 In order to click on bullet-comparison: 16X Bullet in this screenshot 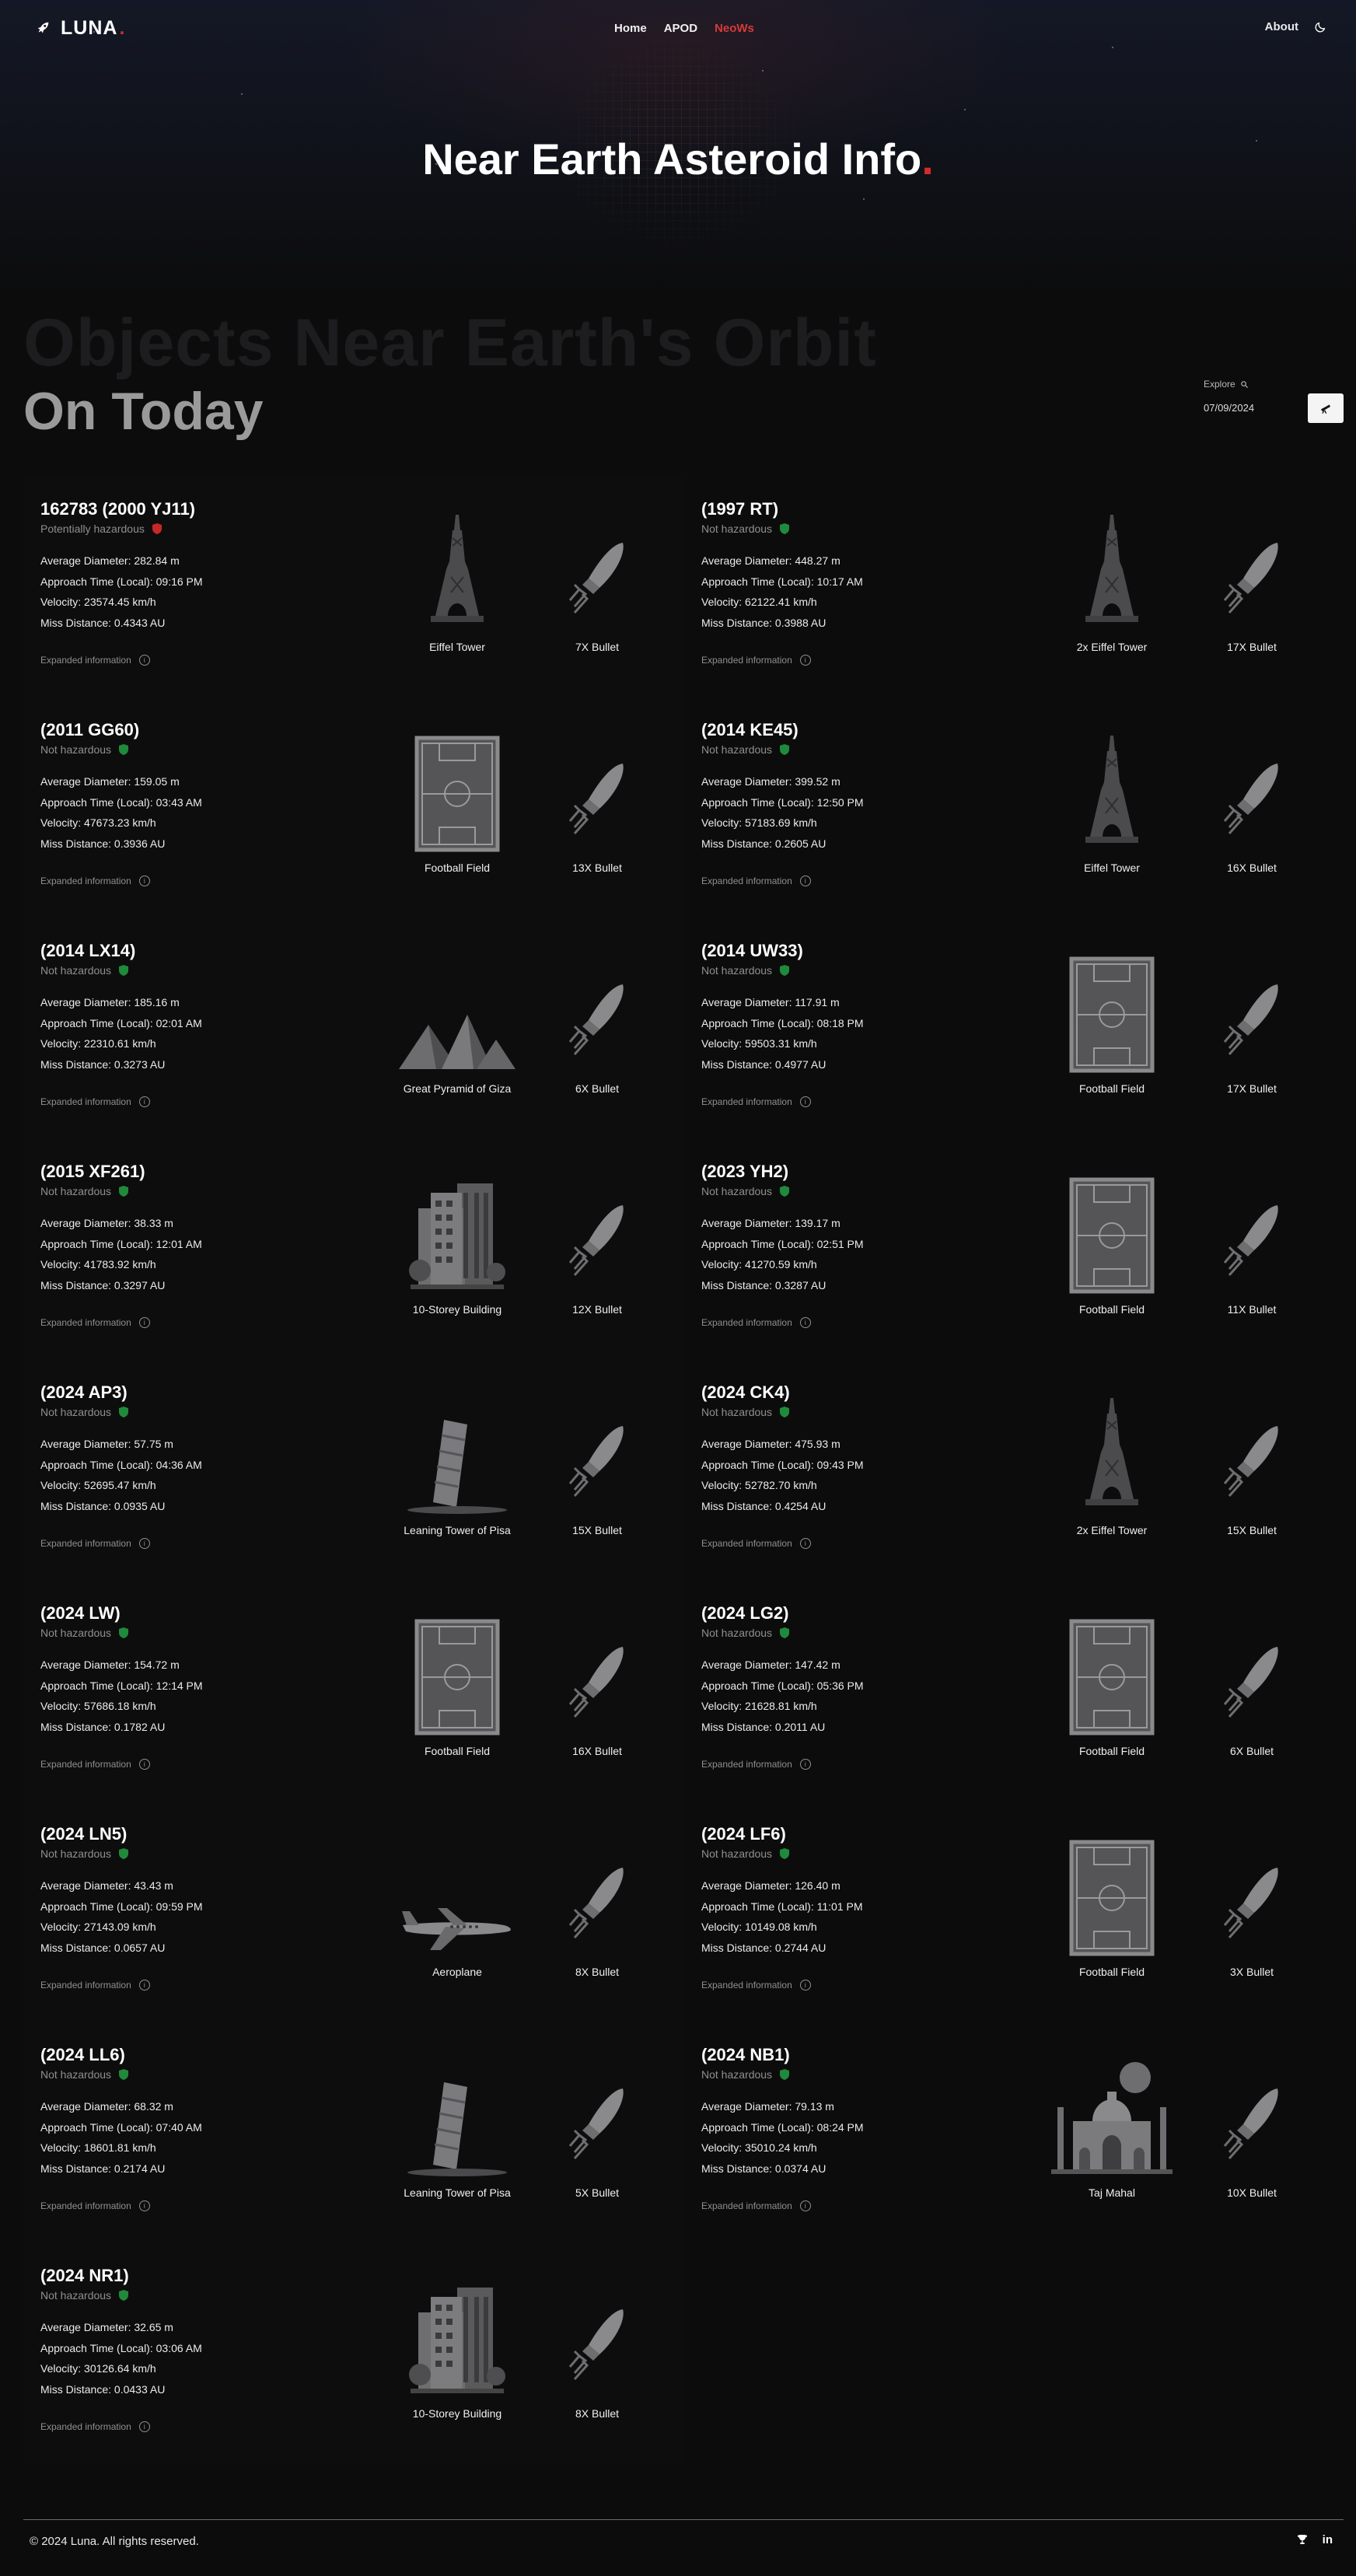, I will do `click(1252, 801)`.